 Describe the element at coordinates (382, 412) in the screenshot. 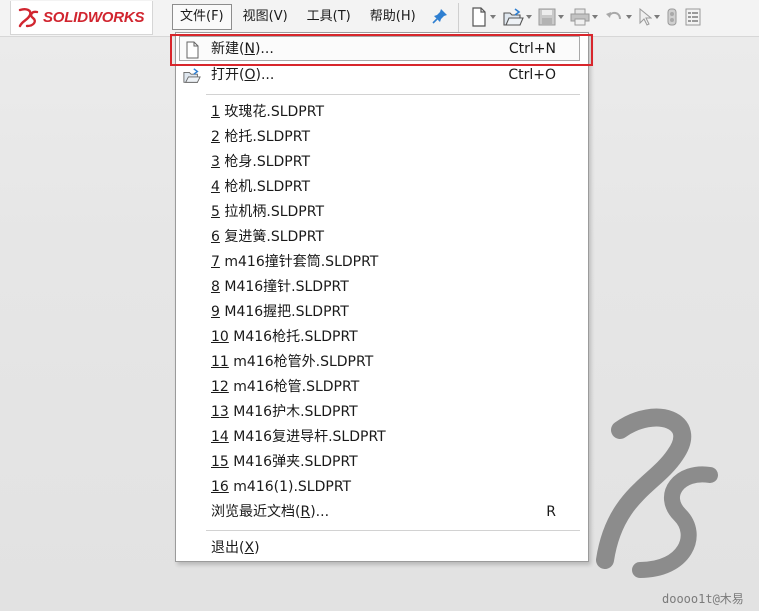

I see `recent-file-item: 13 M416护木.SLDPRT` at that location.